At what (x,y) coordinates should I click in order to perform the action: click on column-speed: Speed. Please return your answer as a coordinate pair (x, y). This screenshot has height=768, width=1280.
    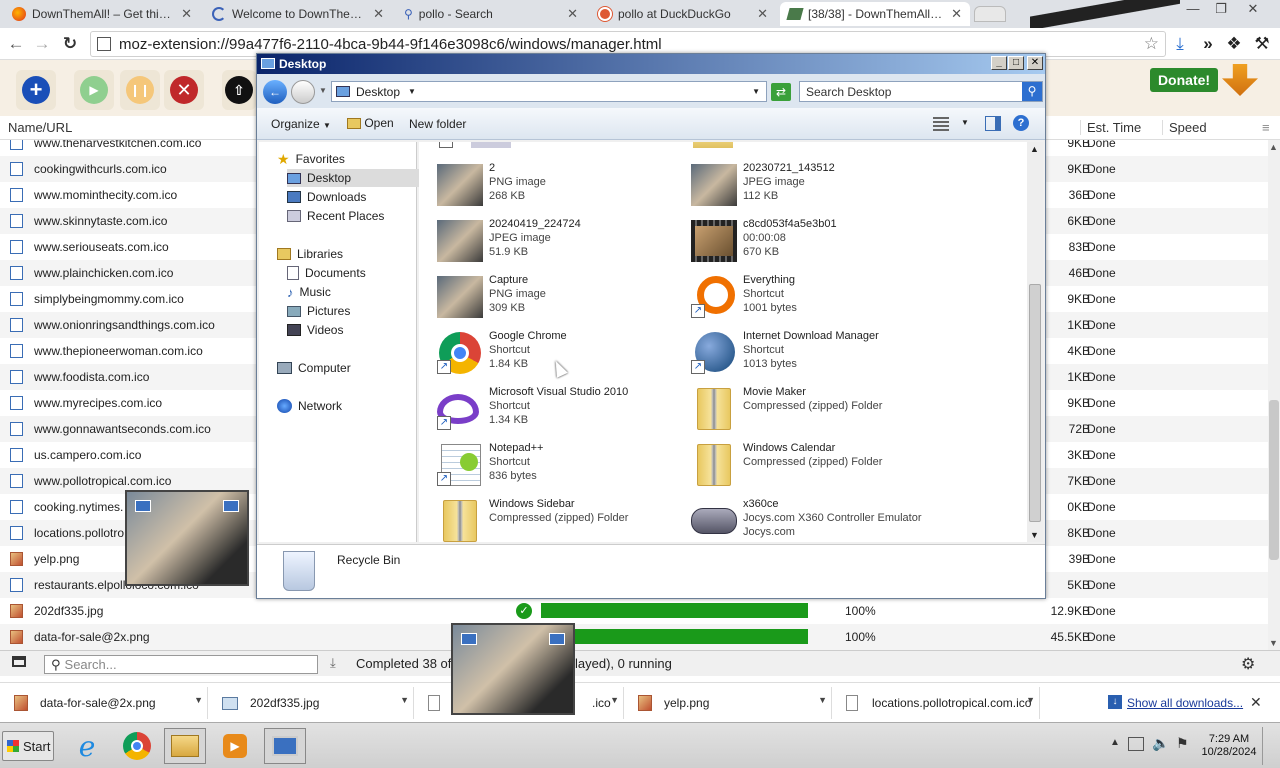
    Looking at the image, I should click on (1184, 127).